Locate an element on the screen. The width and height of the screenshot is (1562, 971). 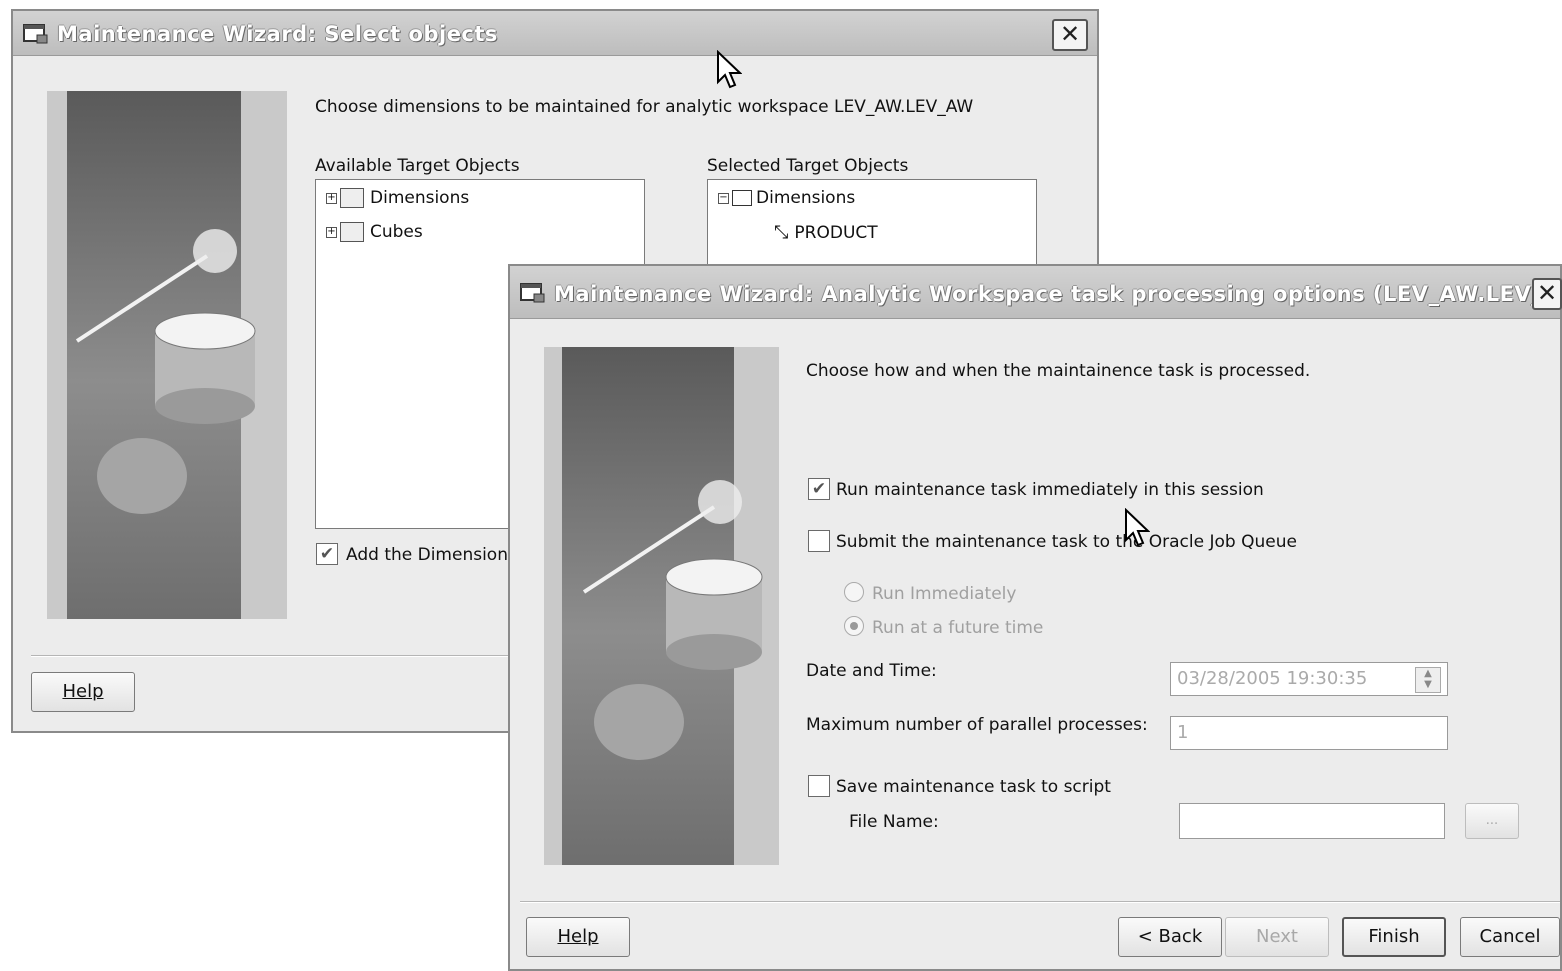
date-time-value: 03/28/2005 19:30:35 is located at coordinates (1272, 678).